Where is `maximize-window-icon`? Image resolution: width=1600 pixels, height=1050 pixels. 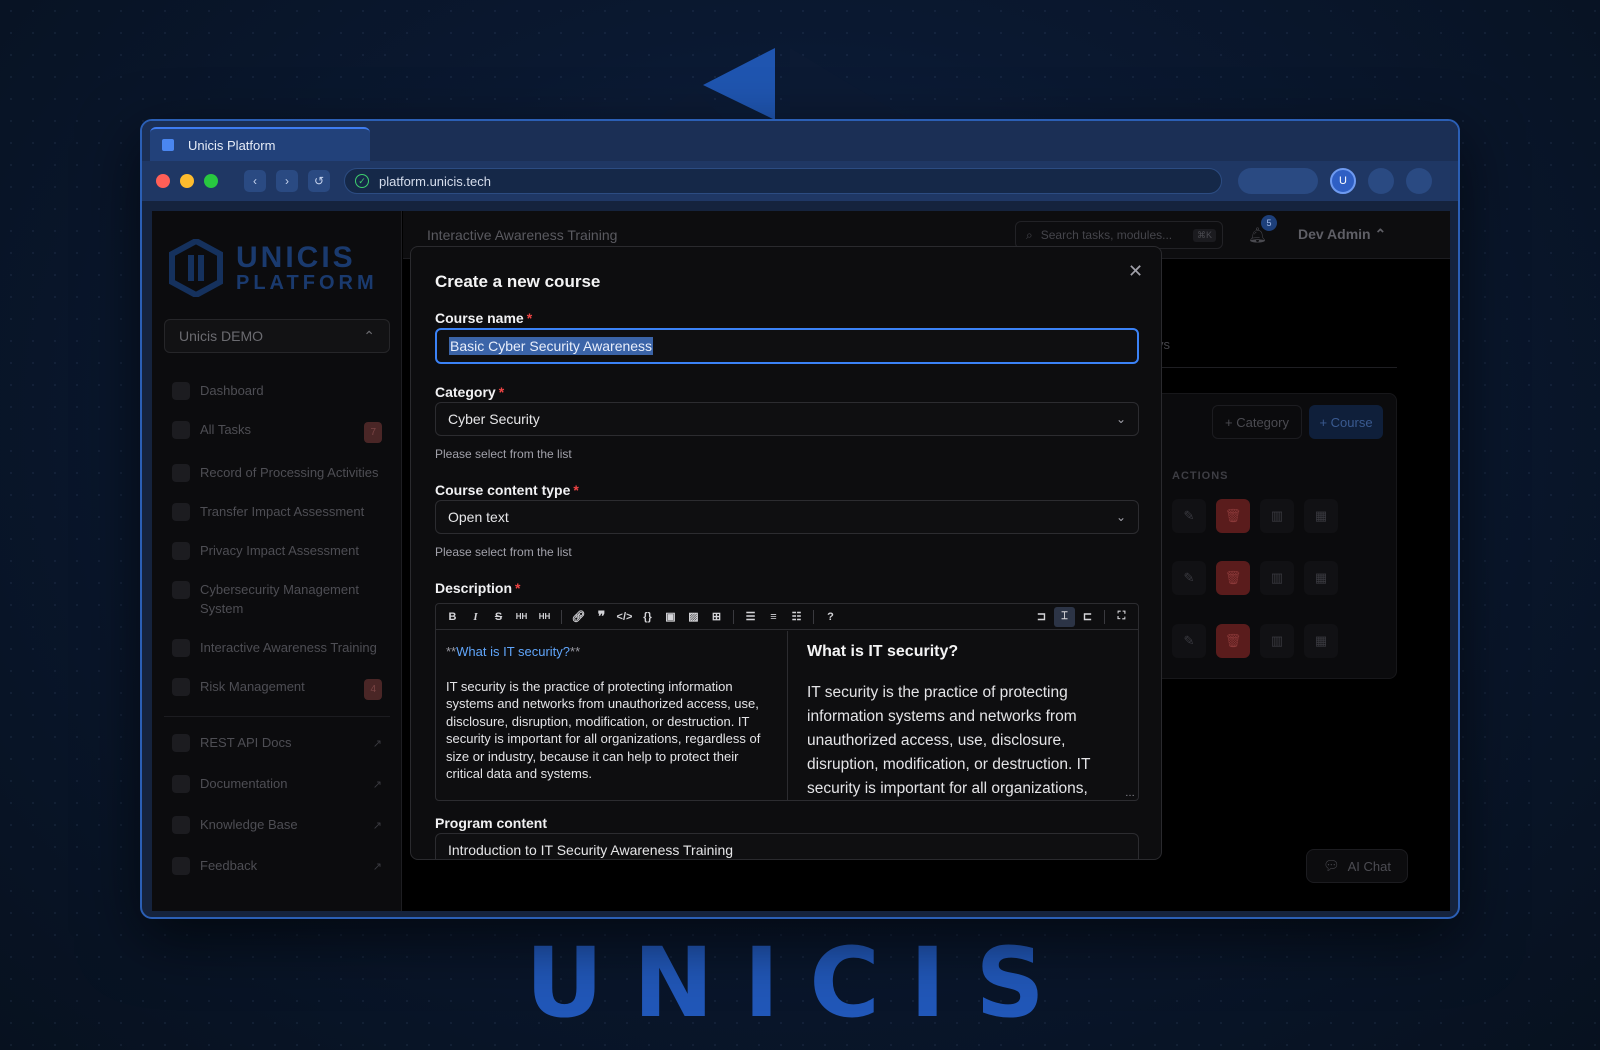 maximize-window-icon is located at coordinates (211, 181).